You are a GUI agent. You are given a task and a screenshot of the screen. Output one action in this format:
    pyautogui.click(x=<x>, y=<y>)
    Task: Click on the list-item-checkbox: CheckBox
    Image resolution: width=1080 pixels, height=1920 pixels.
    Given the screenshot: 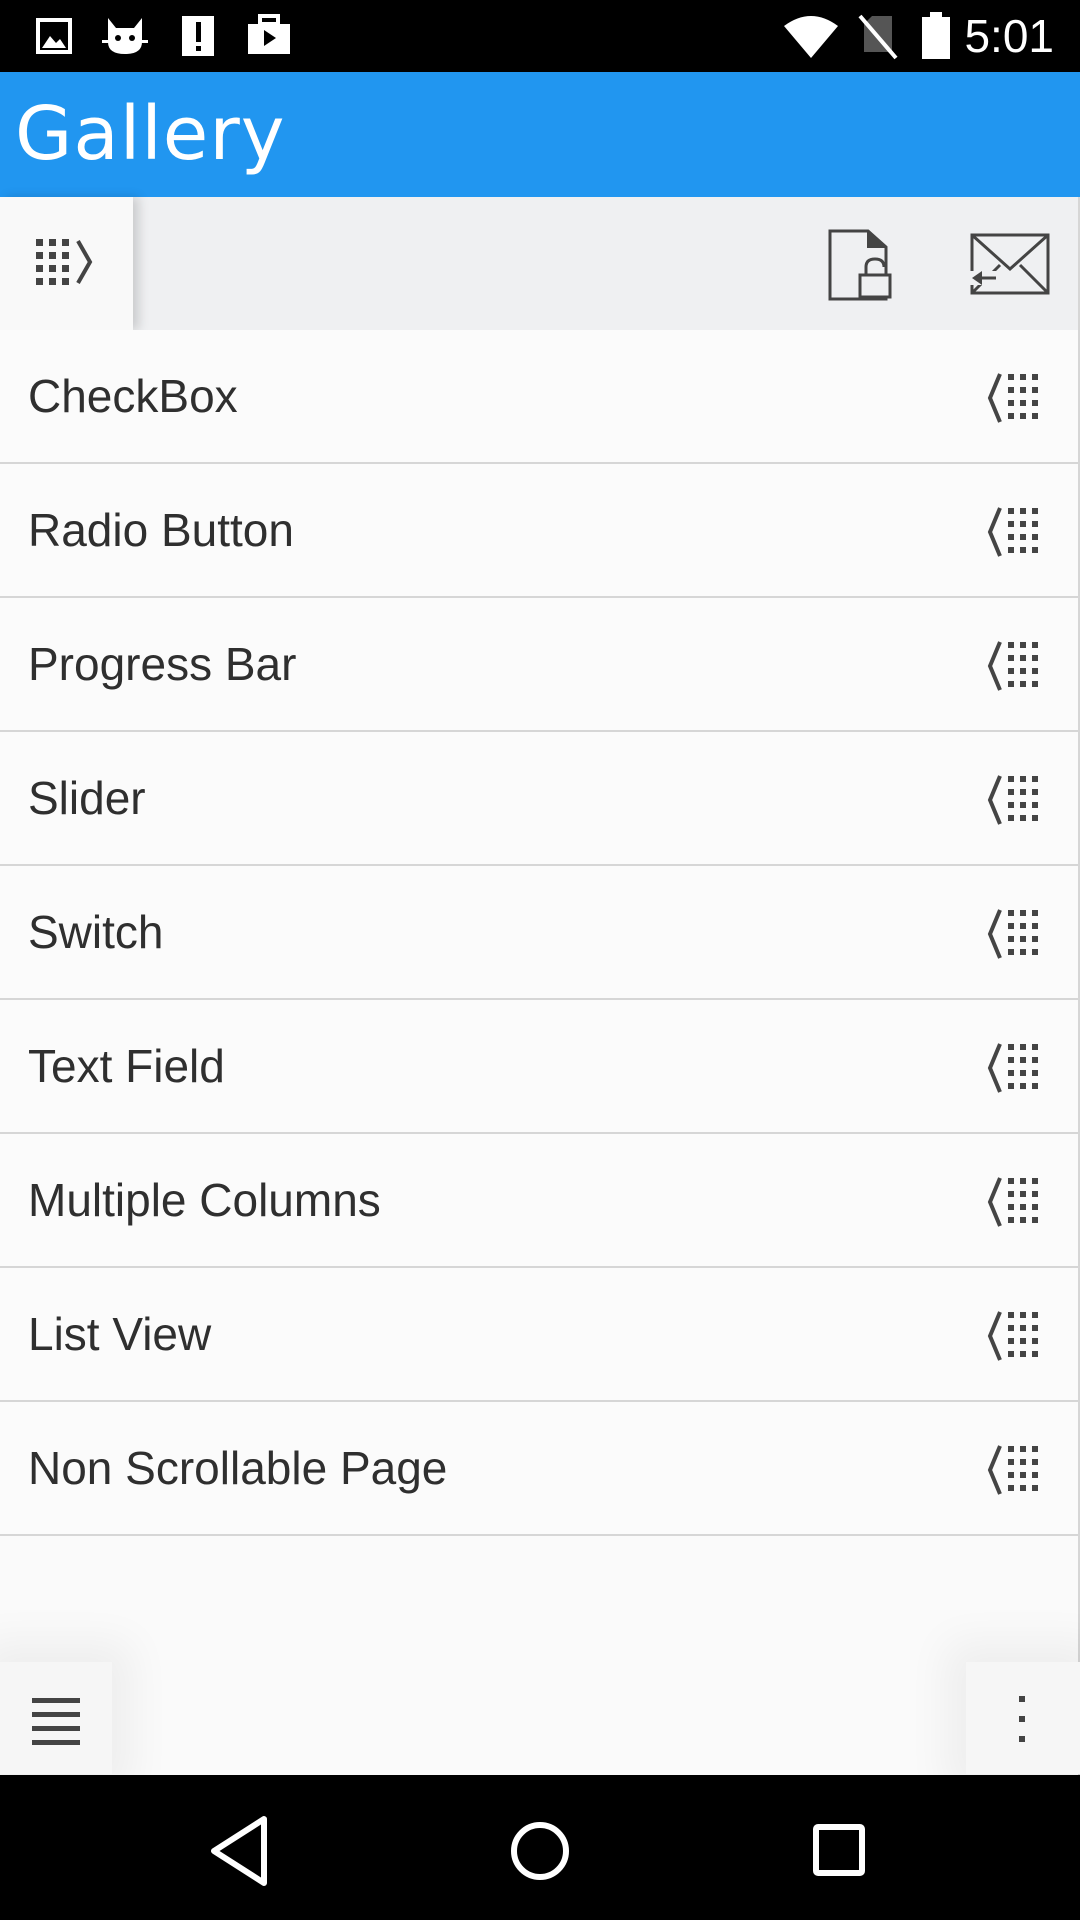 What is the action you would take?
    pyautogui.click(x=539, y=397)
    